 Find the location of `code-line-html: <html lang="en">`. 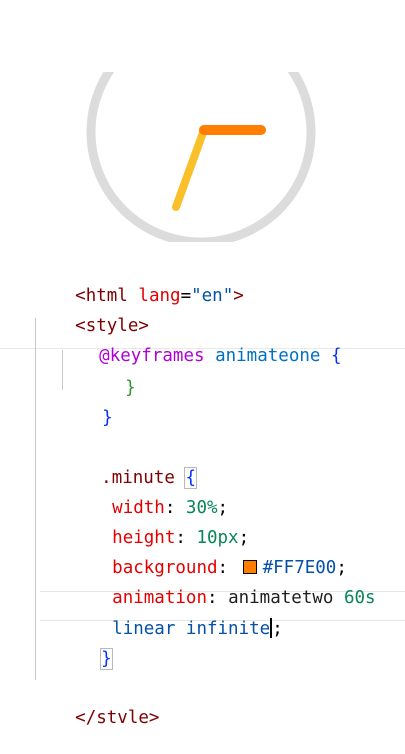

code-line-html: <html lang="en"> is located at coordinates (138, 272).